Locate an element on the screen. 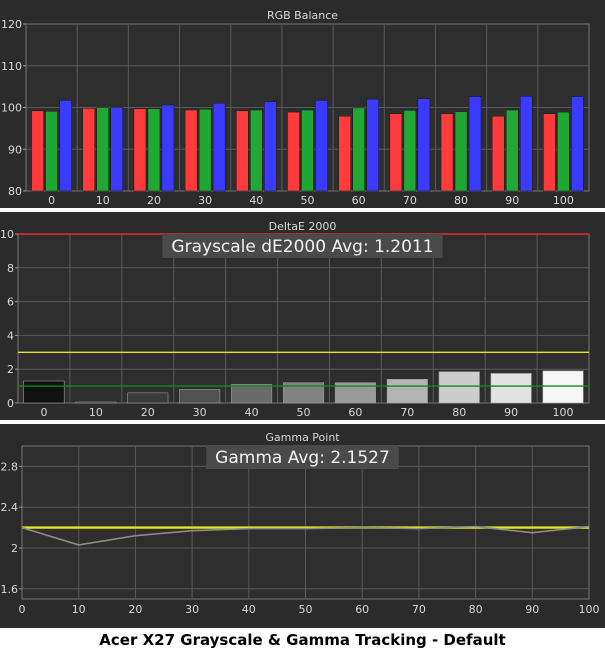 Image resolution: width=605 pixels, height=652 pixels. y-tick-label: 6 is located at coordinates (10, 302).